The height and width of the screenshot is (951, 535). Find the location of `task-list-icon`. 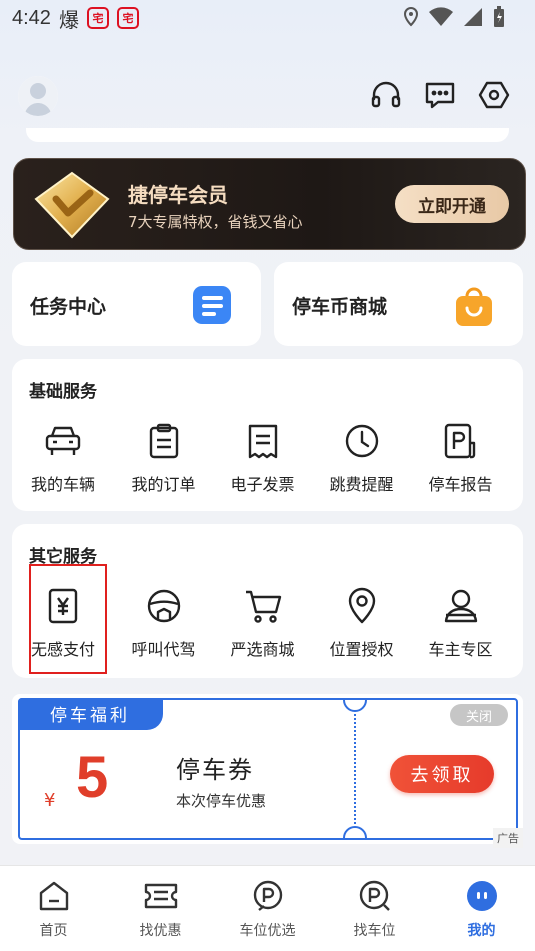

task-list-icon is located at coordinates (212, 305).